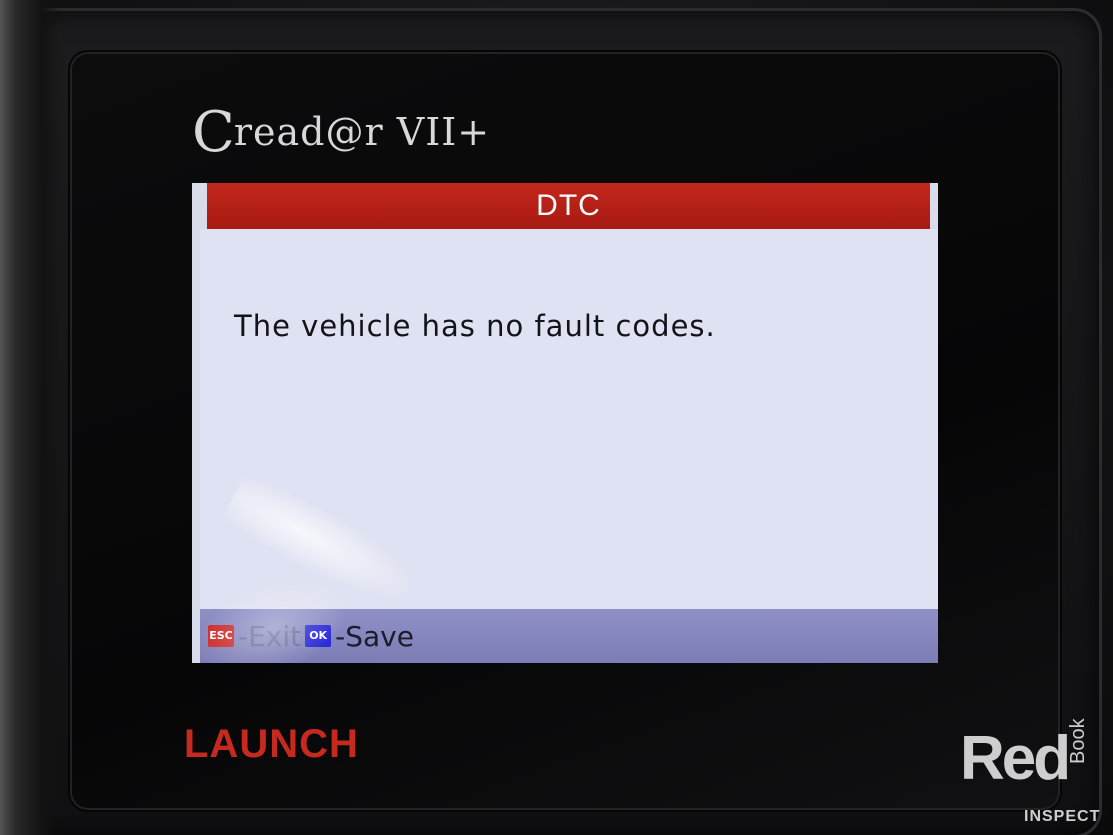  I want to click on watermark-book: Book, so click(1078, 741).